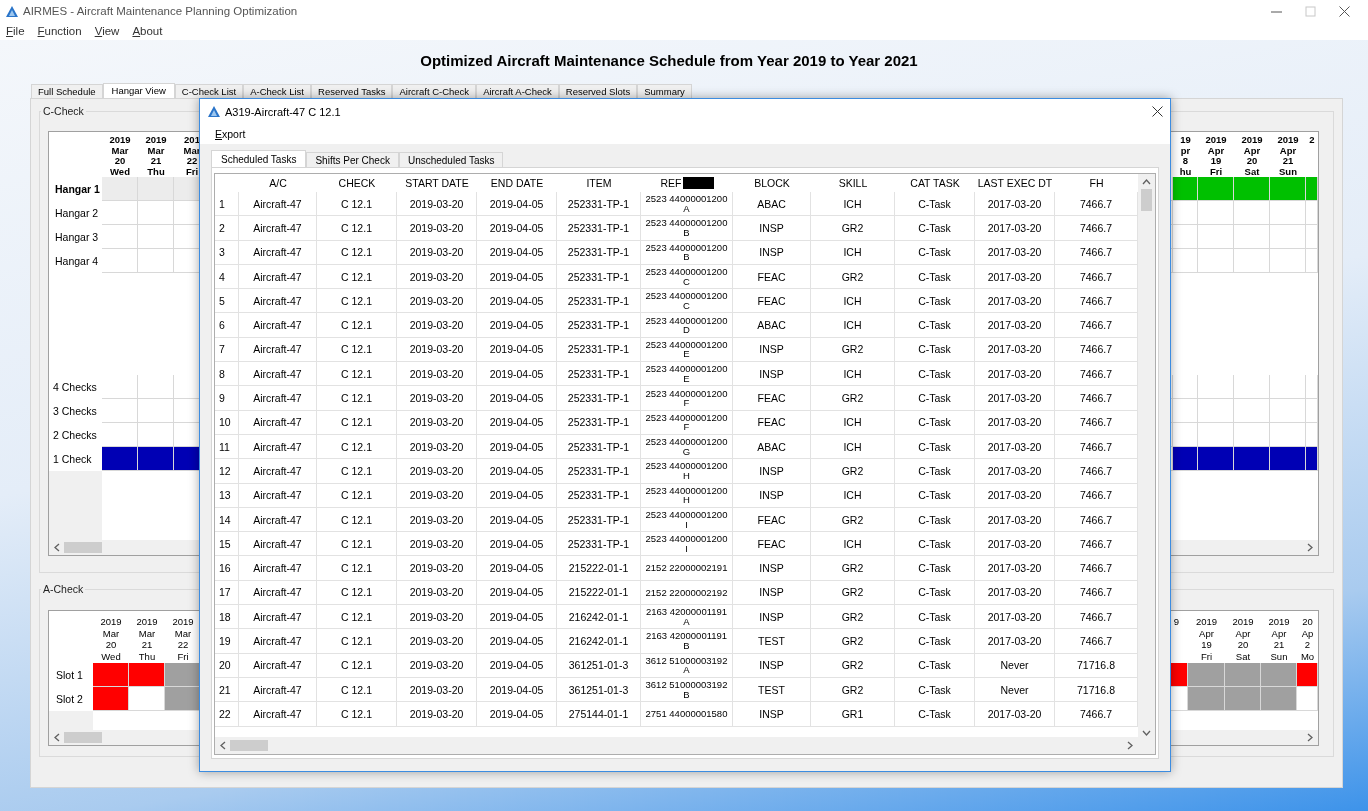 This screenshot has width=1368, height=811. Describe the element at coordinates (1146, 464) in the screenshot. I see `vertical-scrollbar` at that location.